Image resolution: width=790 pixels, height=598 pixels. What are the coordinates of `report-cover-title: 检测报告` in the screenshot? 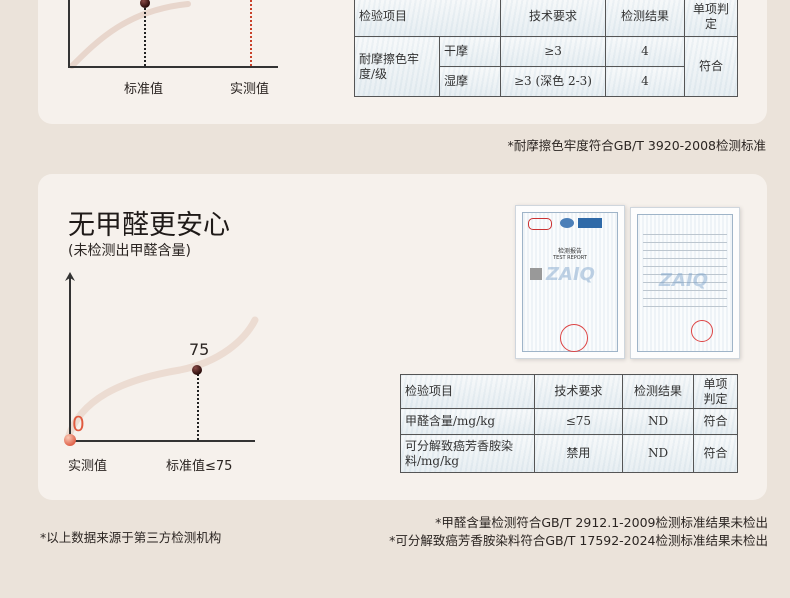 It's located at (569, 251).